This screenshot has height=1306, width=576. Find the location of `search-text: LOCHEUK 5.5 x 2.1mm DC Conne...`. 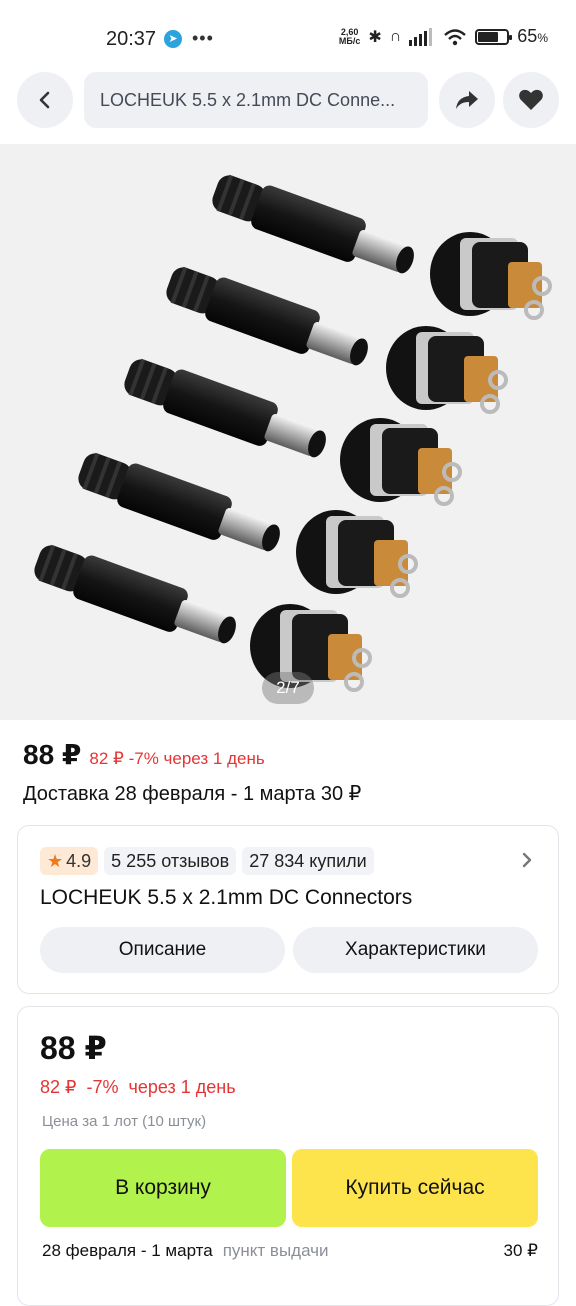

search-text: LOCHEUK 5.5 x 2.1mm DC Conne... is located at coordinates (248, 99).